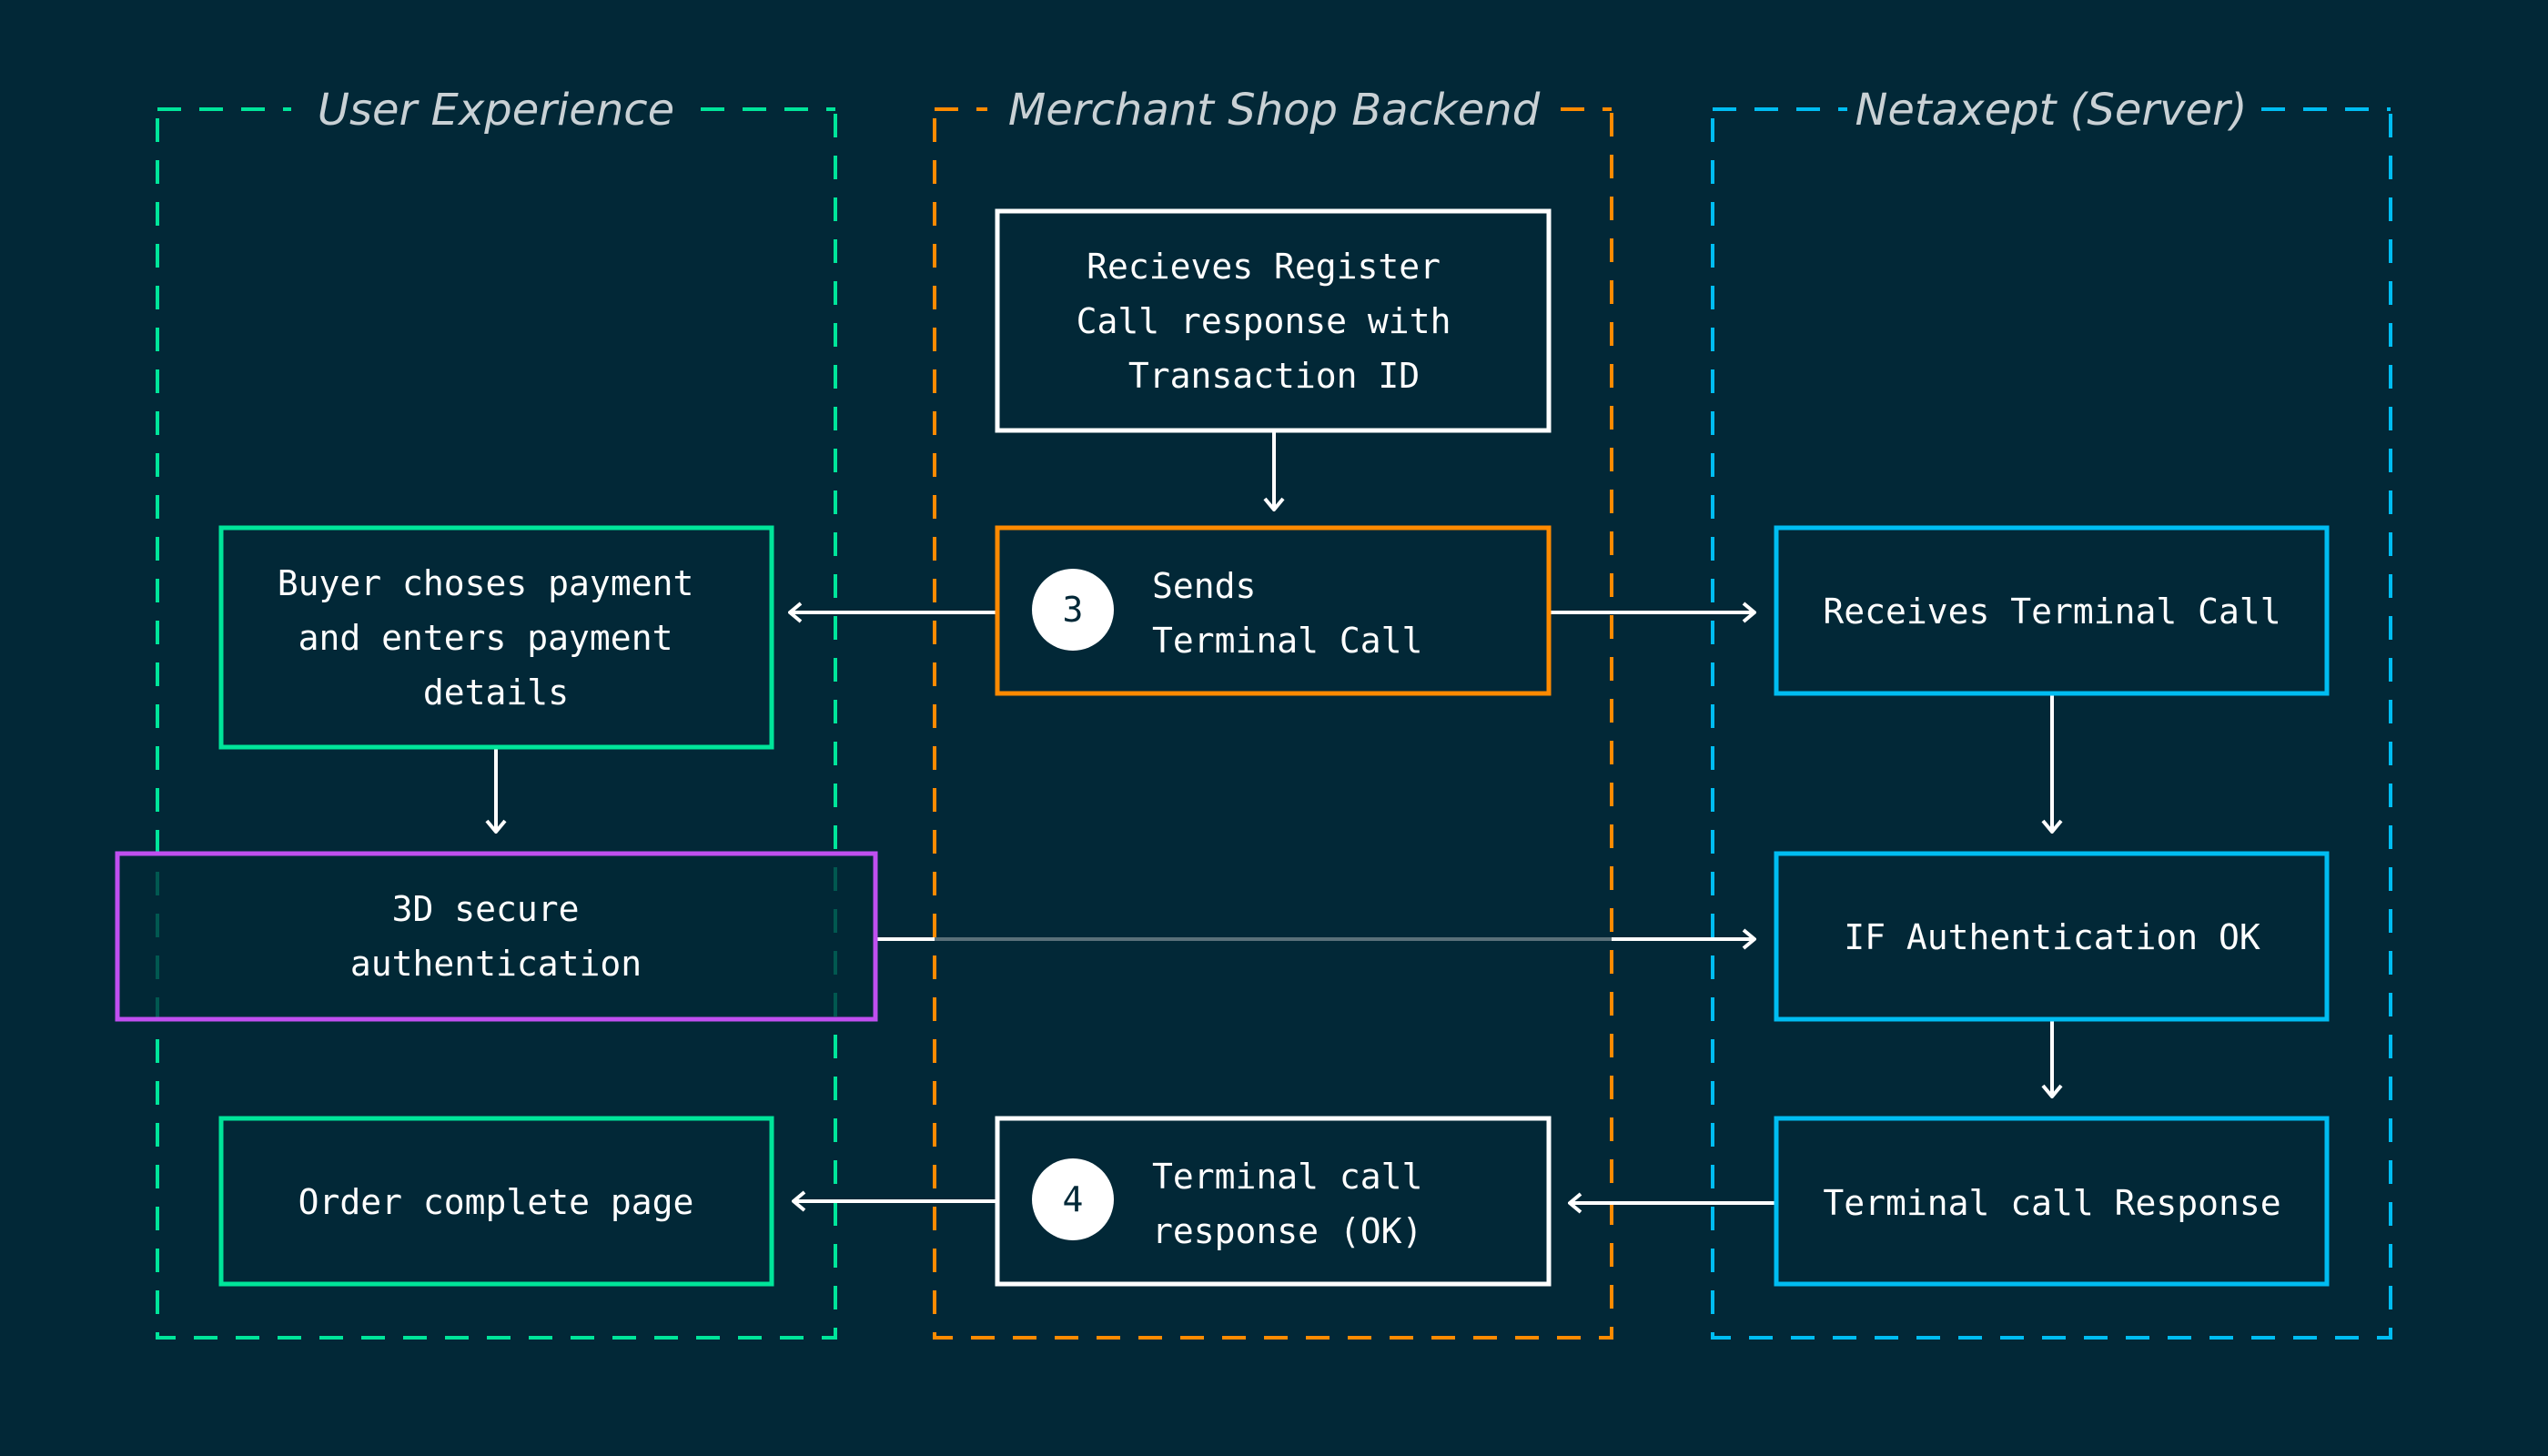  What do you see at coordinates (1204, 586) in the screenshot?
I see `box-text-line: Sends` at bounding box center [1204, 586].